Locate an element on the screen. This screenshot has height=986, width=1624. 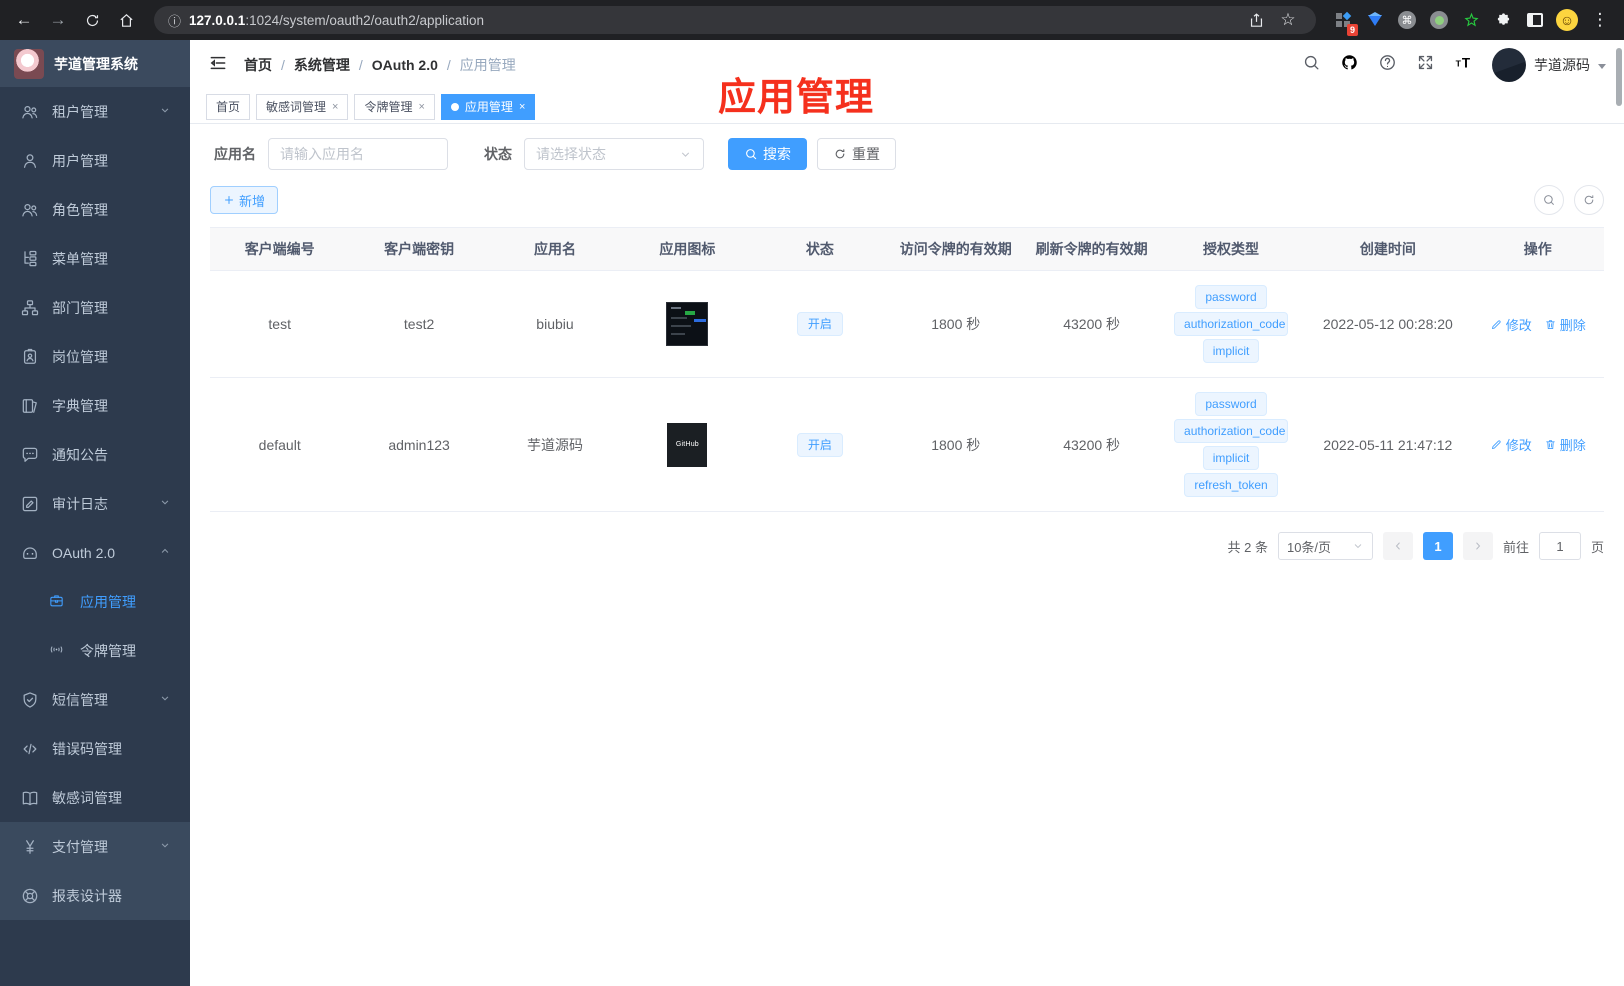
sidebar-item-label: 敏感词管理 is located at coordinates (87, 797).